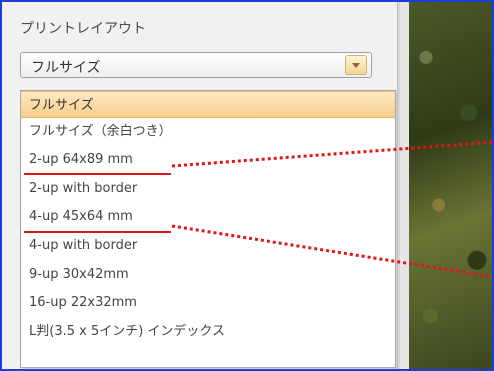 The width and height of the screenshot is (494, 371). What do you see at coordinates (208, 302) in the screenshot?
I see `option-16up-22x32: 16-up 22x32mm` at bounding box center [208, 302].